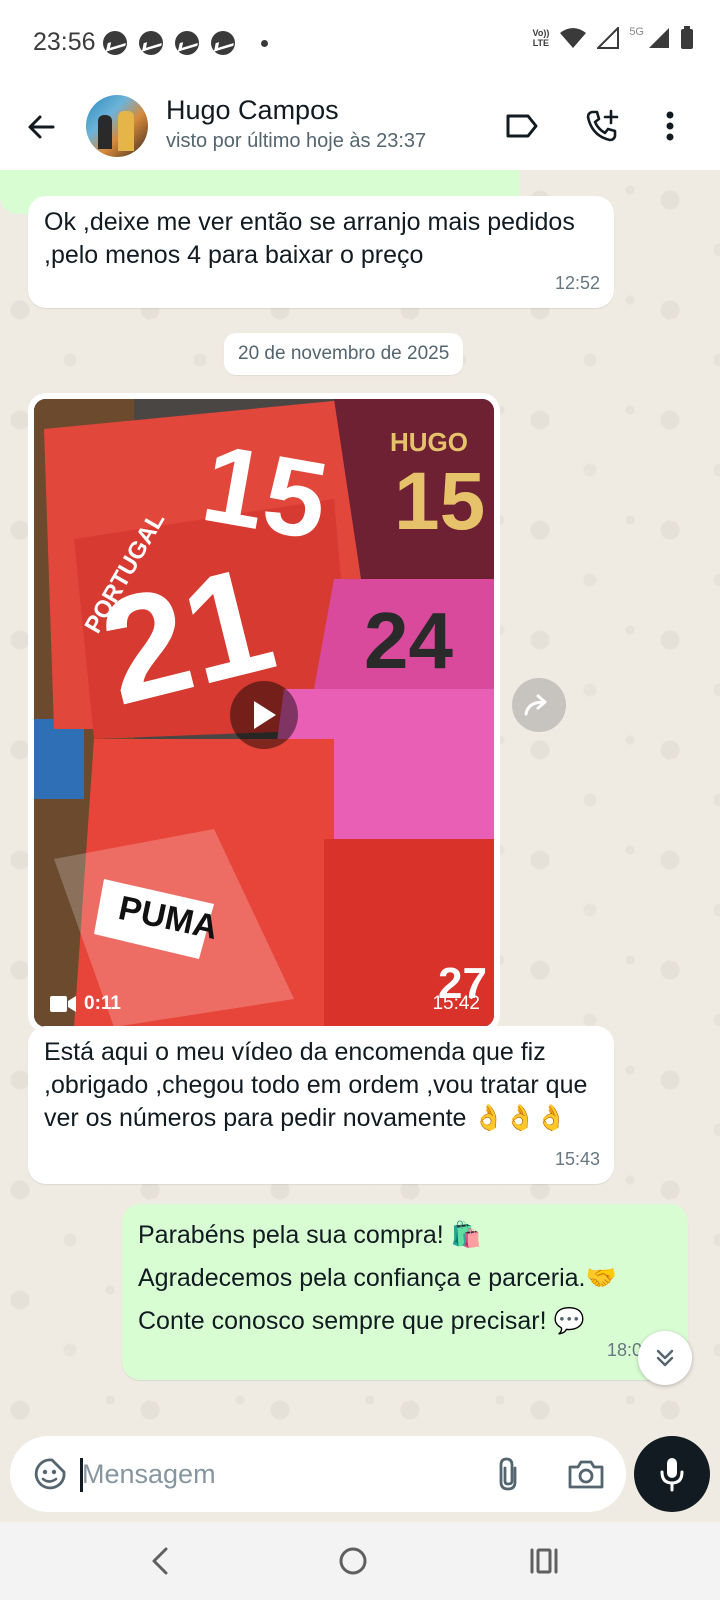 The image size is (720, 1600). I want to click on sticker-icon, so click(50, 1474).